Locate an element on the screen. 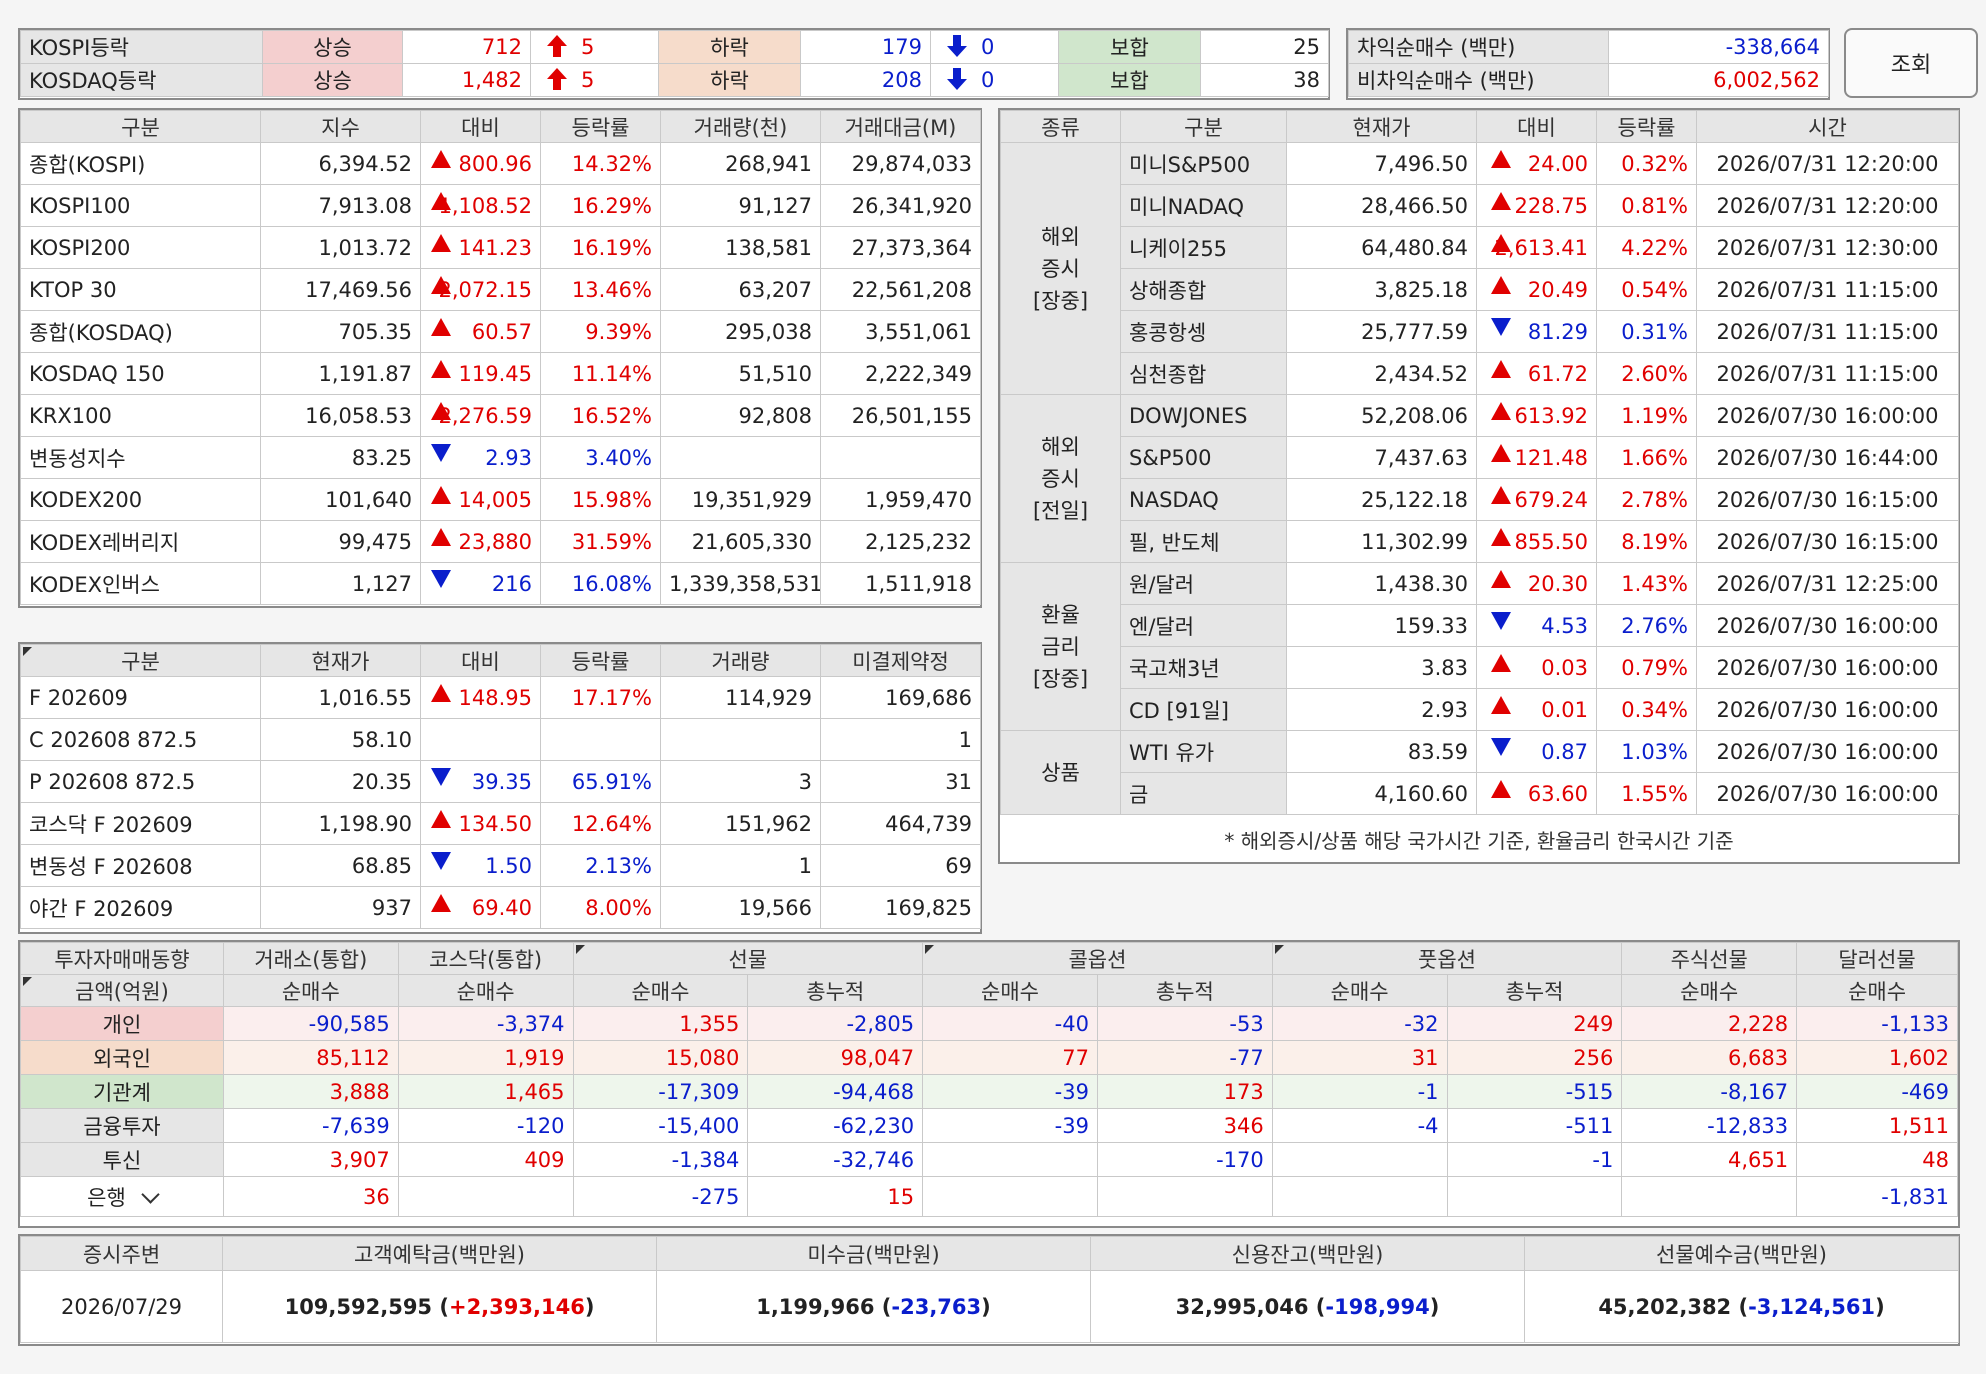 The width and height of the screenshot is (1986, 1374). world-time: 2026/07/30 16:15:00 is located at coordinates (1827, 541).